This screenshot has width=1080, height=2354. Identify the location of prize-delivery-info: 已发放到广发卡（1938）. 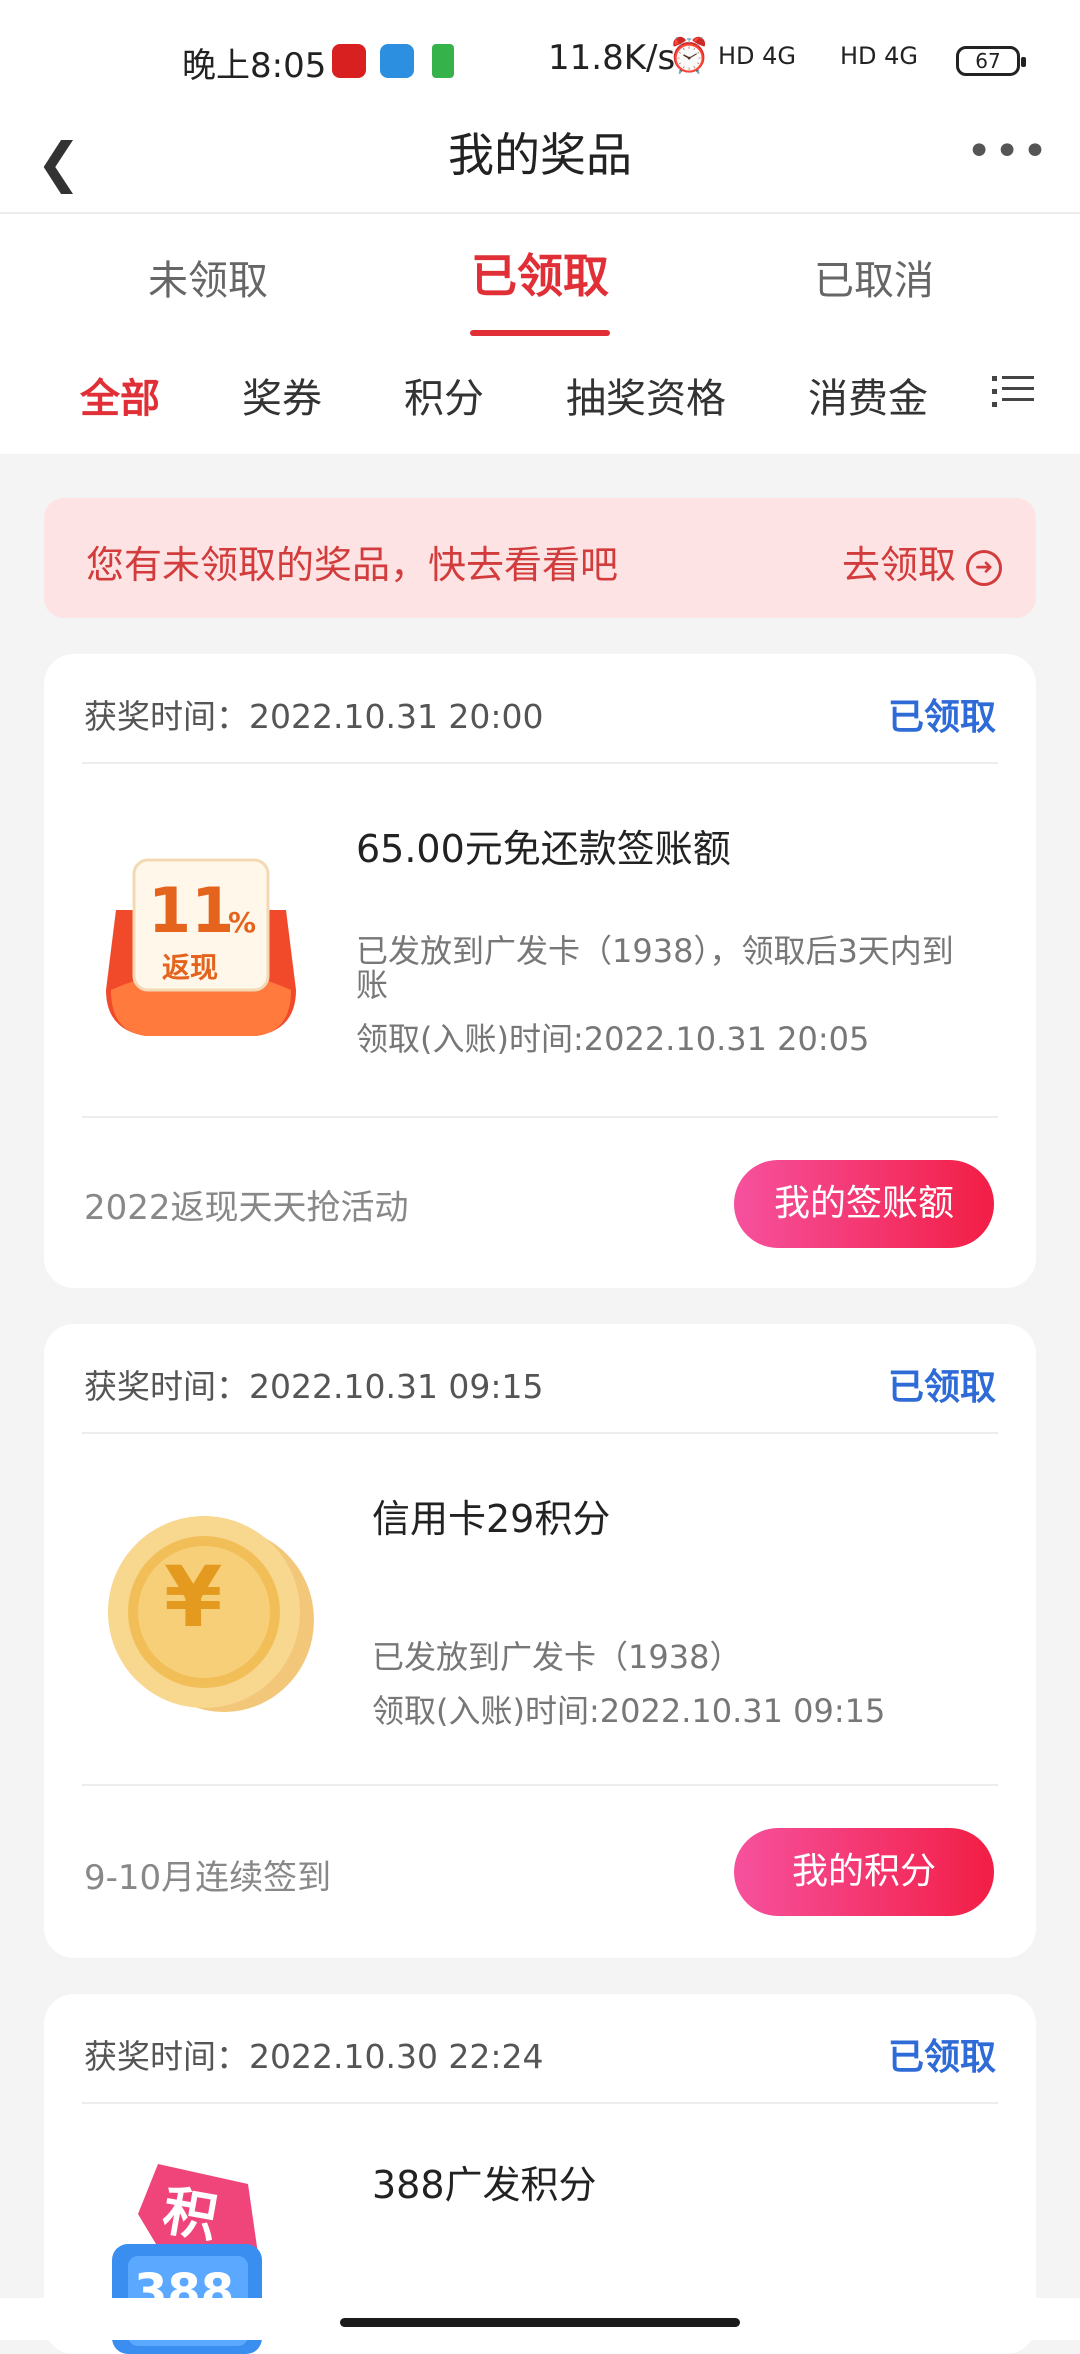
(557, 1657).